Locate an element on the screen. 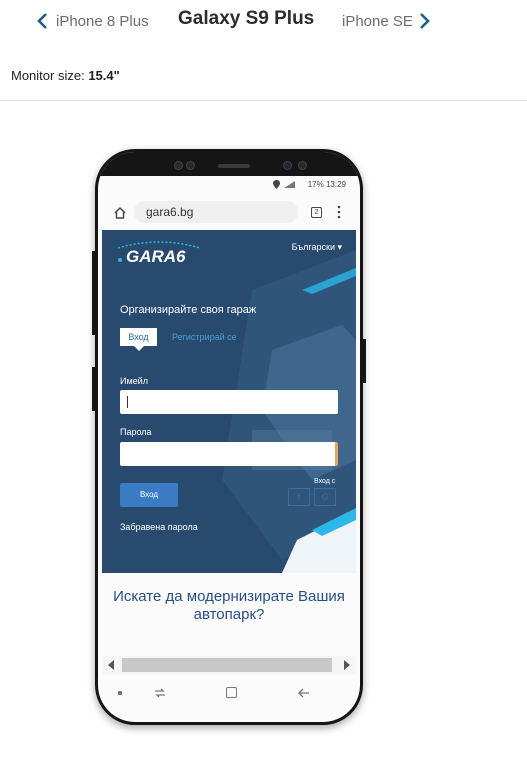  tab-login: Вход is located at coordinates (138, 339).